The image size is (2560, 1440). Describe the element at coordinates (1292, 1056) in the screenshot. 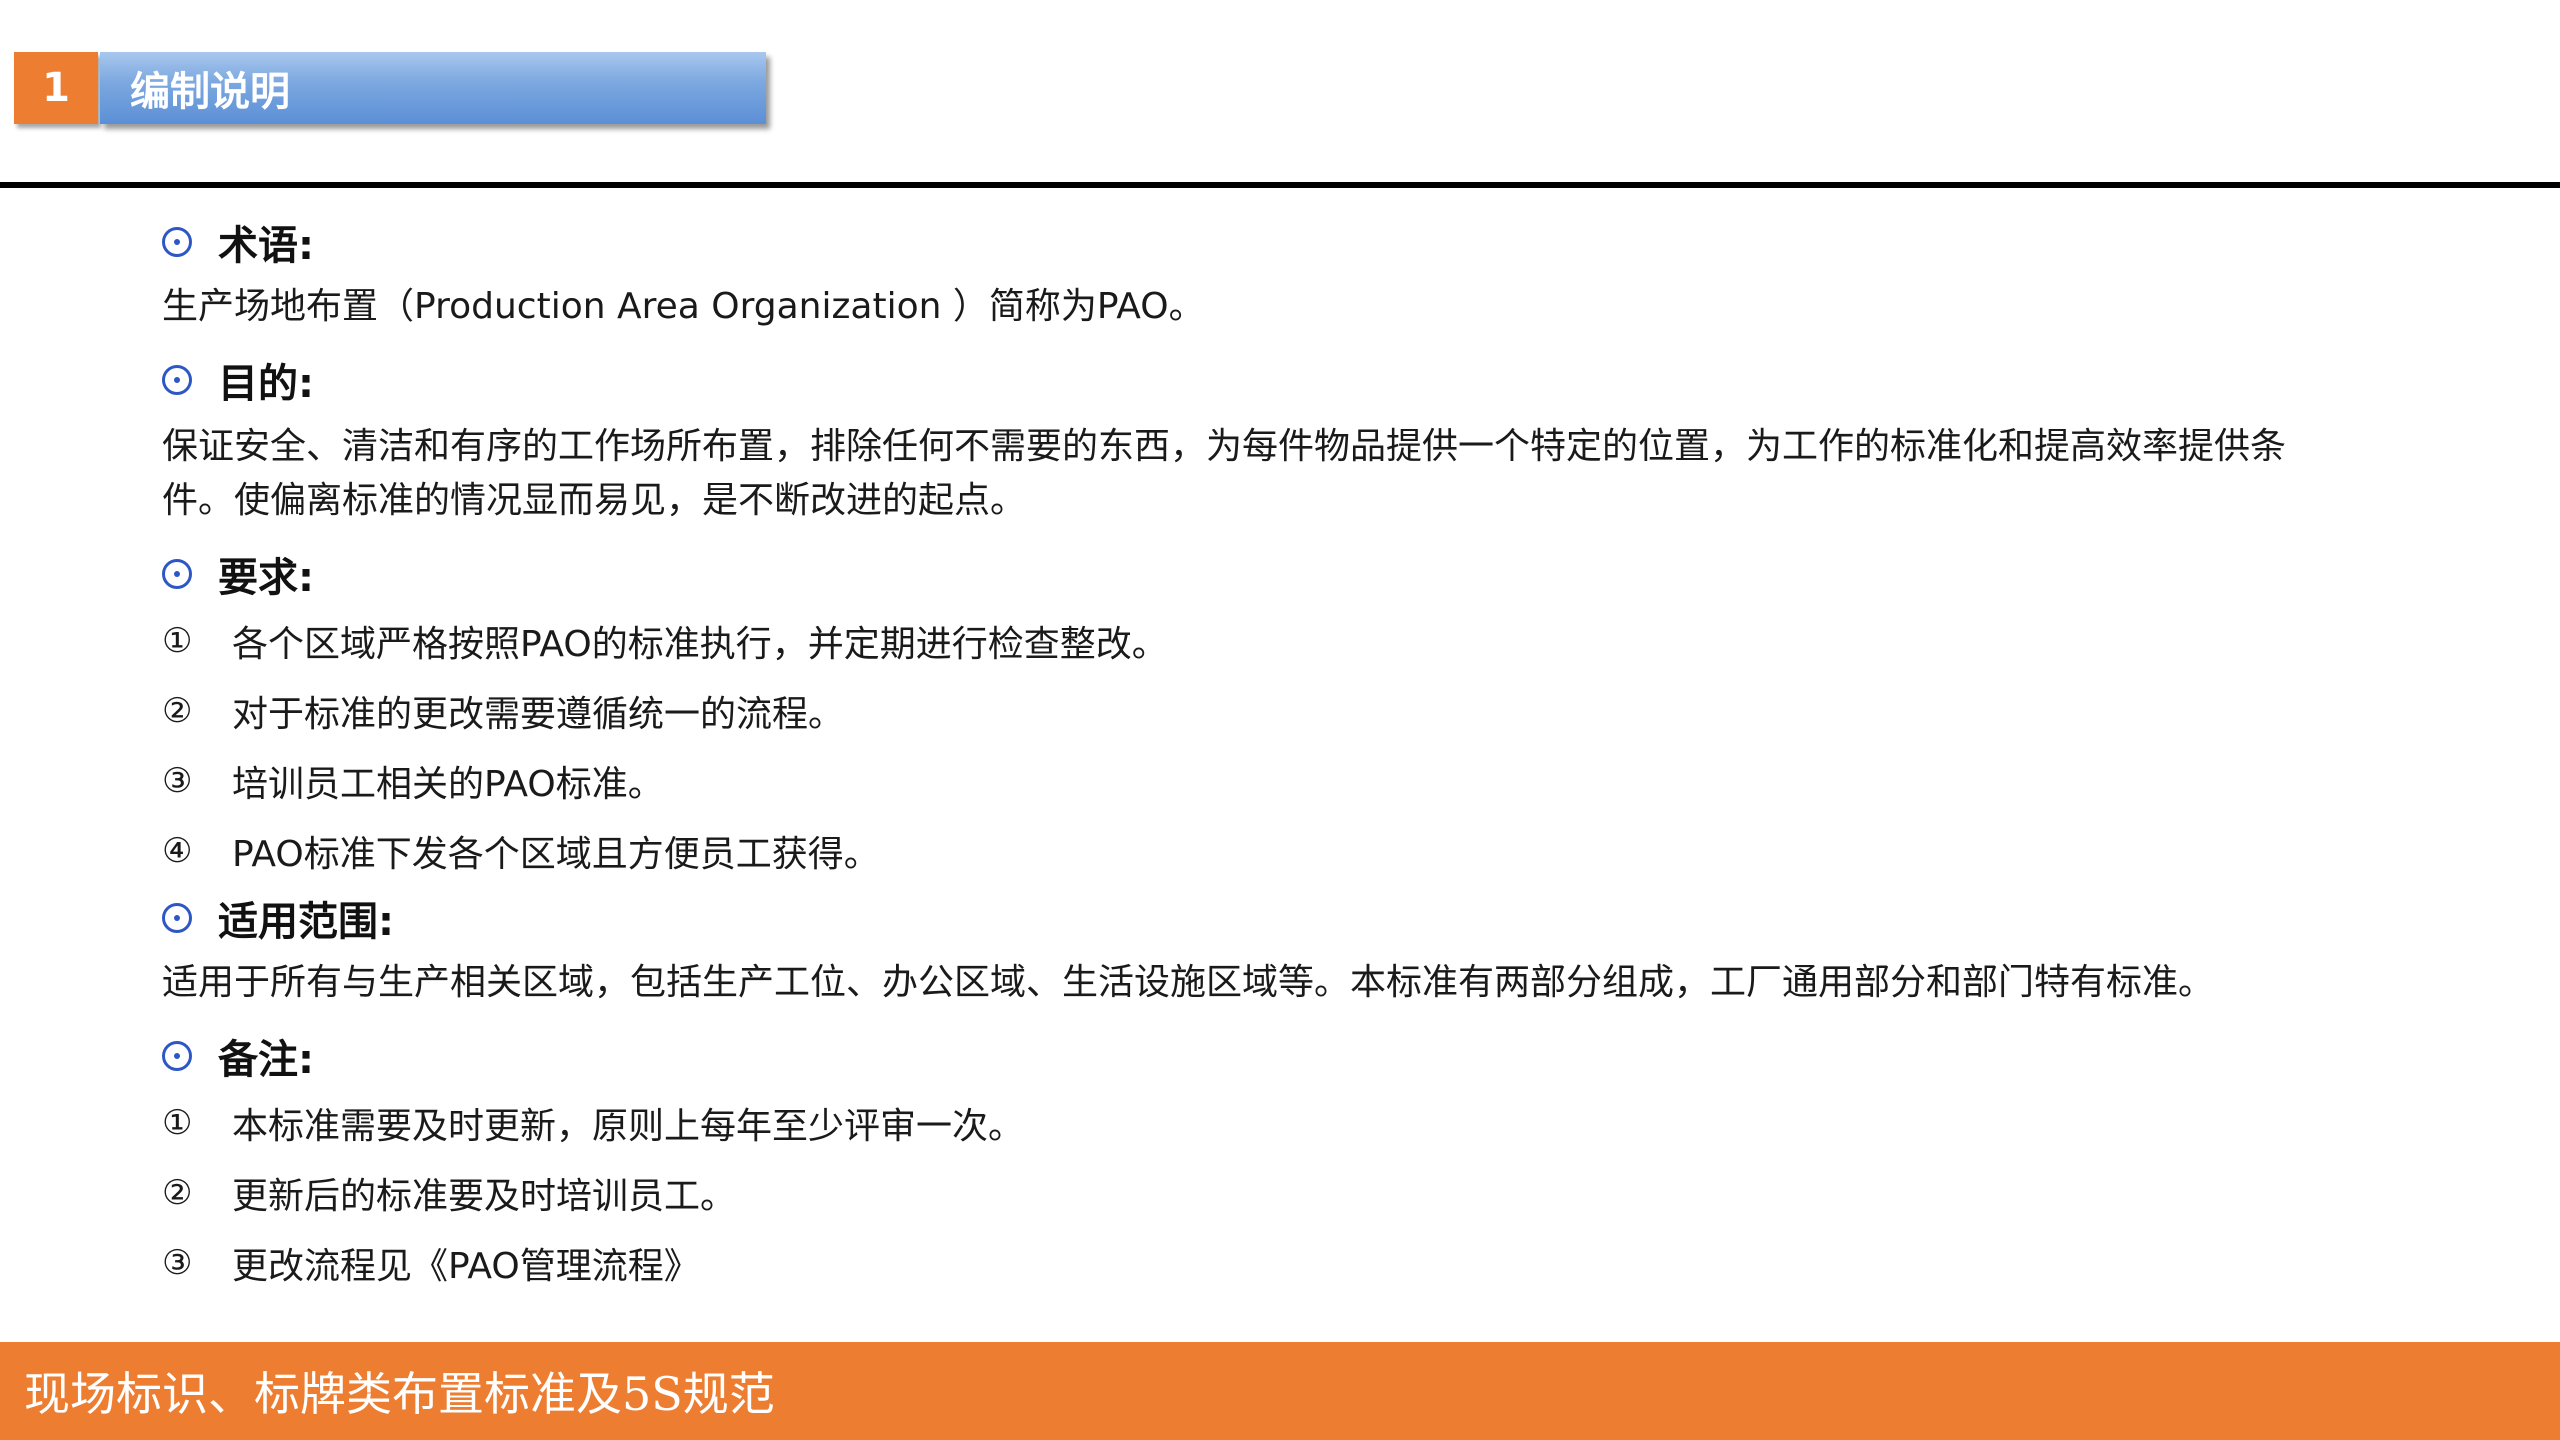

I see `notes-heading: 备注:` at that location.